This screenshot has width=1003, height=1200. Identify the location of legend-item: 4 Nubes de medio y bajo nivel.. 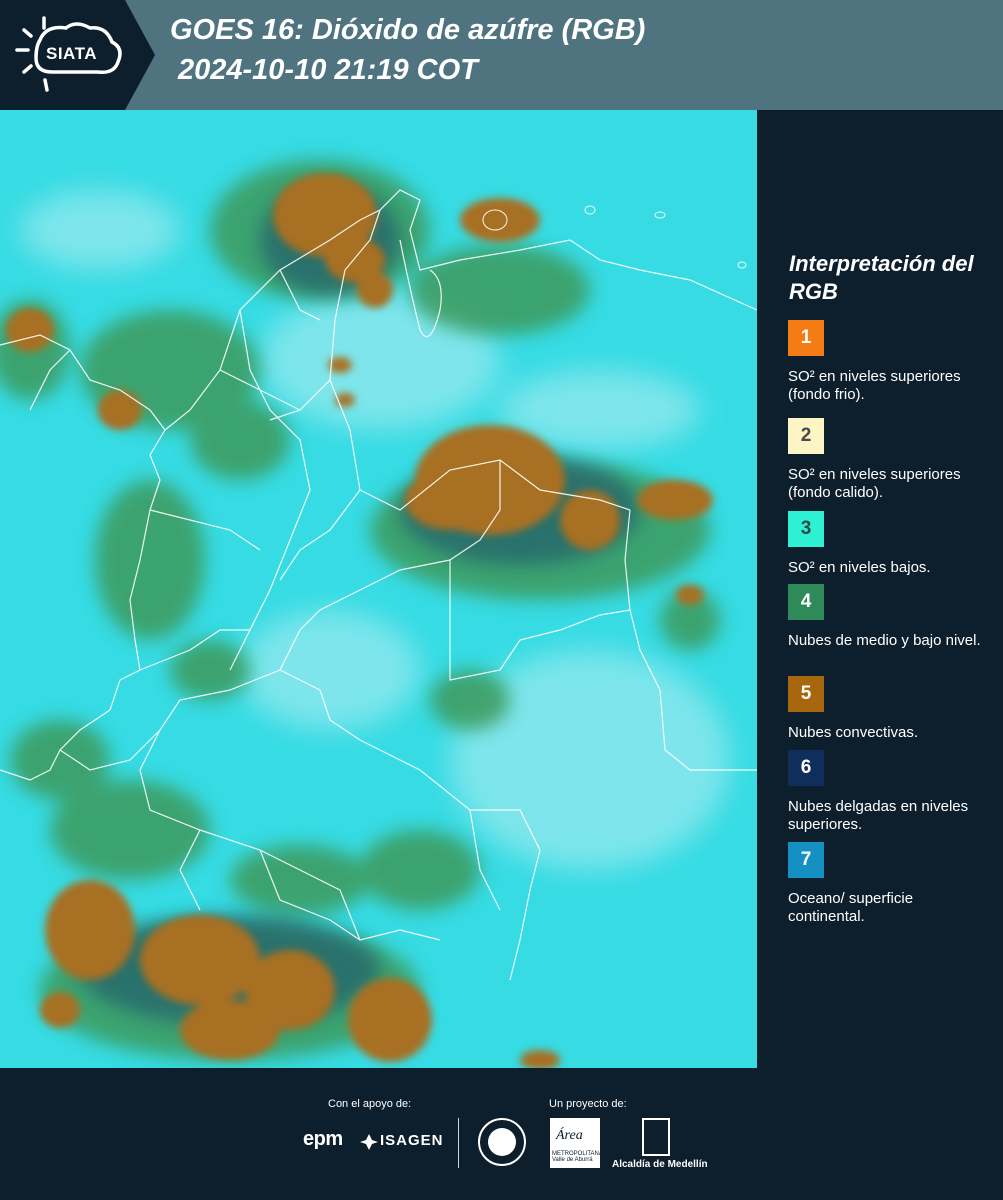
(890, 617).